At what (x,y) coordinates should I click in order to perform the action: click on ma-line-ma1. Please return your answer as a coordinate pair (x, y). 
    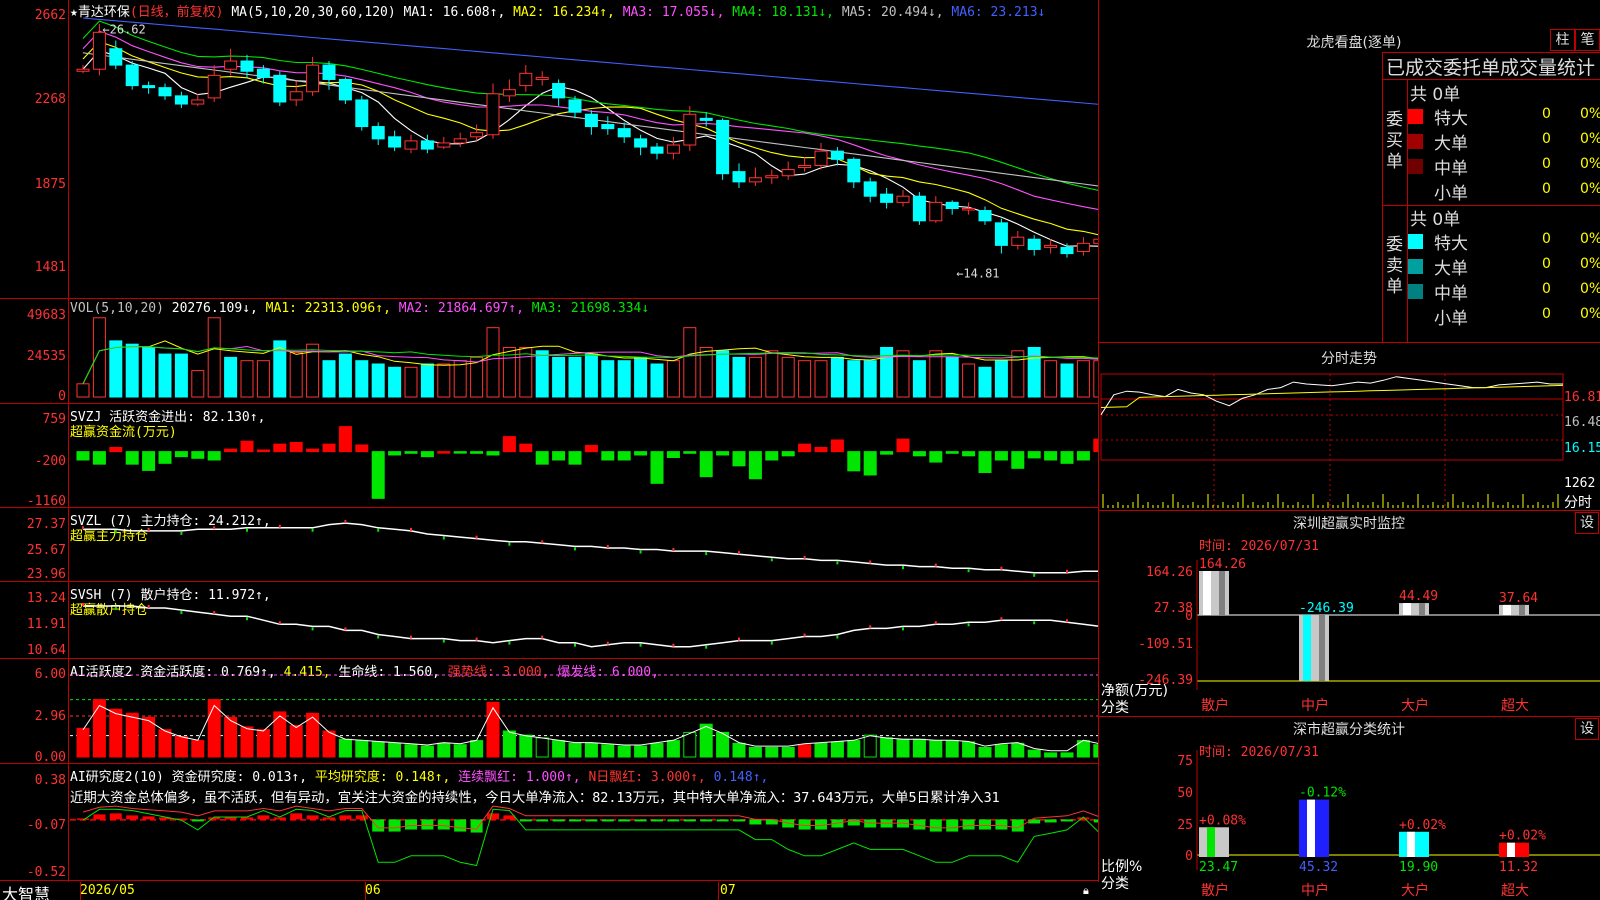
    Looking at the image, I should click on (590, 148).